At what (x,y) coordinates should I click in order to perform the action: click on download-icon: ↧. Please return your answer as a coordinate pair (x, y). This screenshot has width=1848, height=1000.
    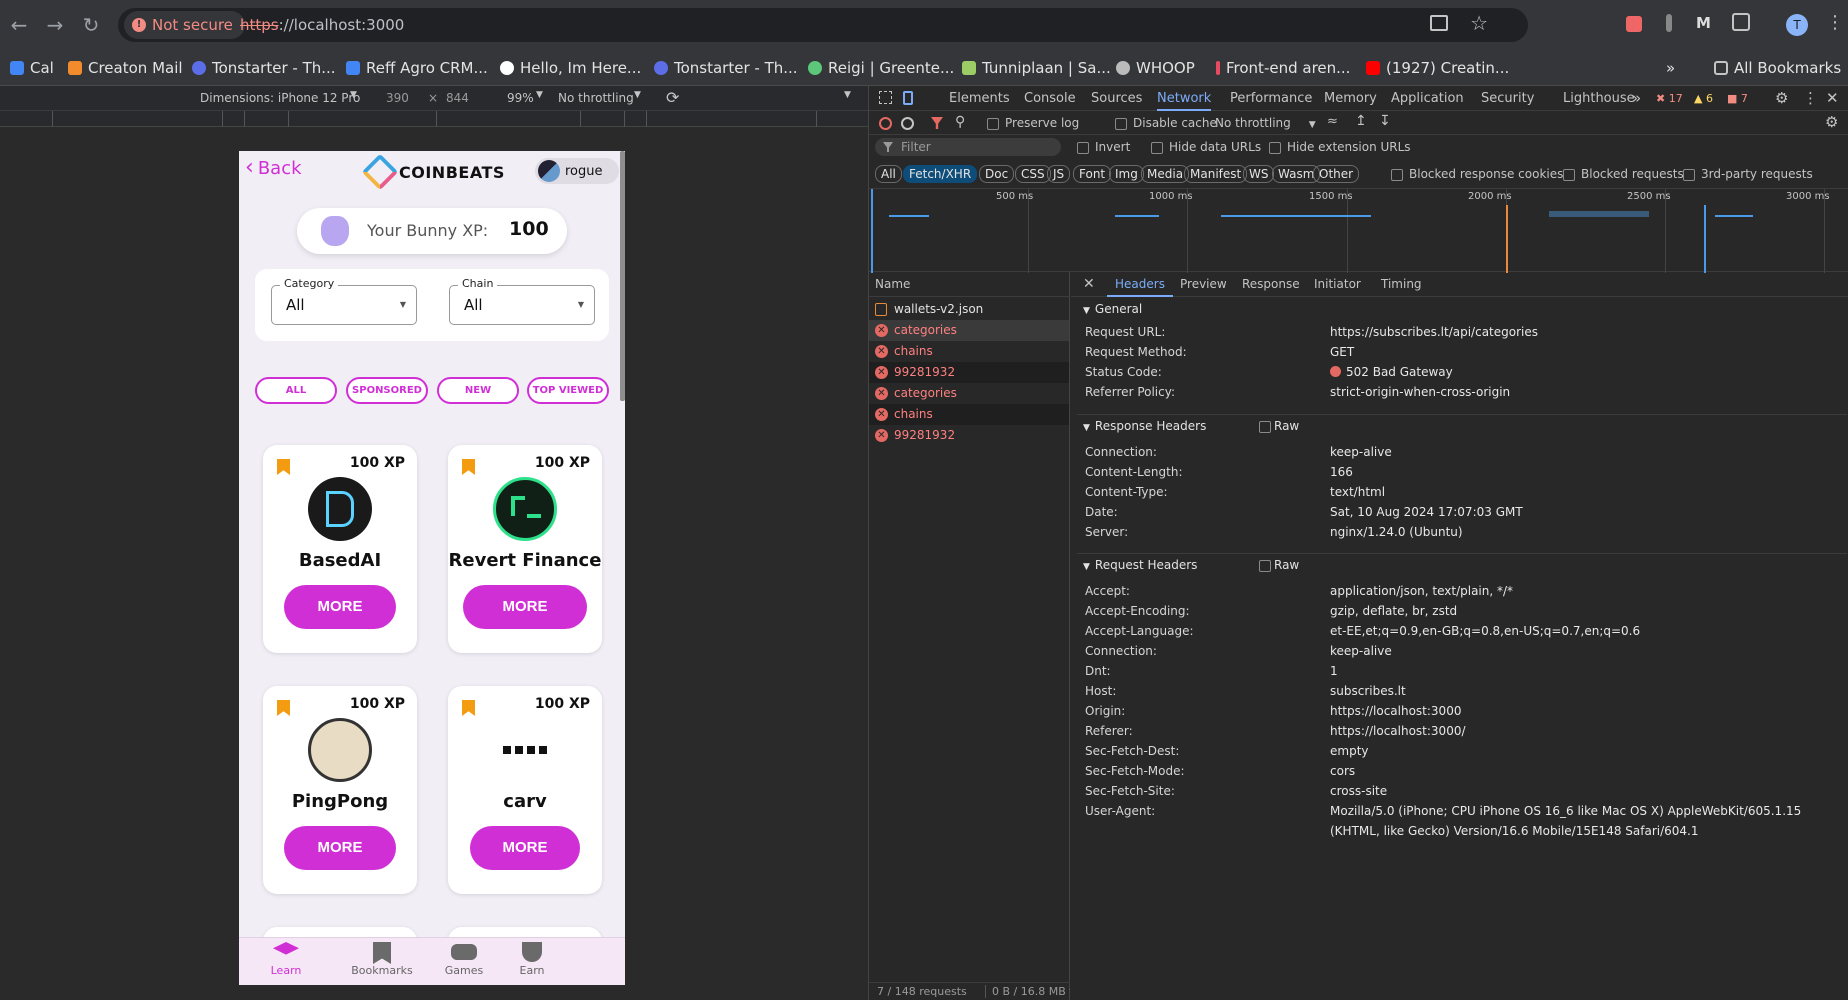
    Looking at the image, I should click on (1385, 121).